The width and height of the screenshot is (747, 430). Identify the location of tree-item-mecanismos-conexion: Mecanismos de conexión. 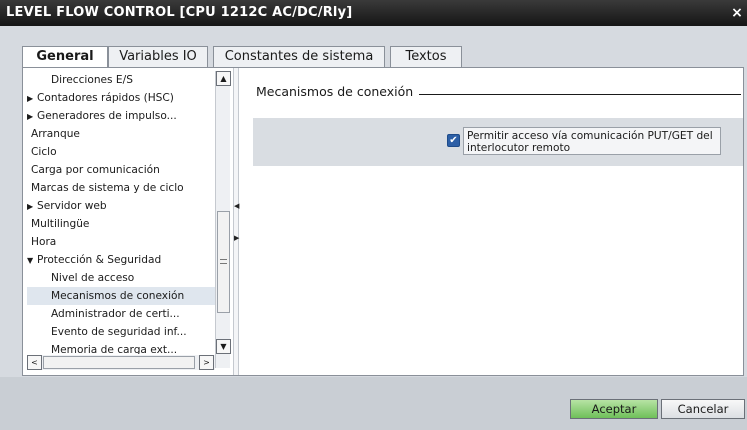
(121, 296).